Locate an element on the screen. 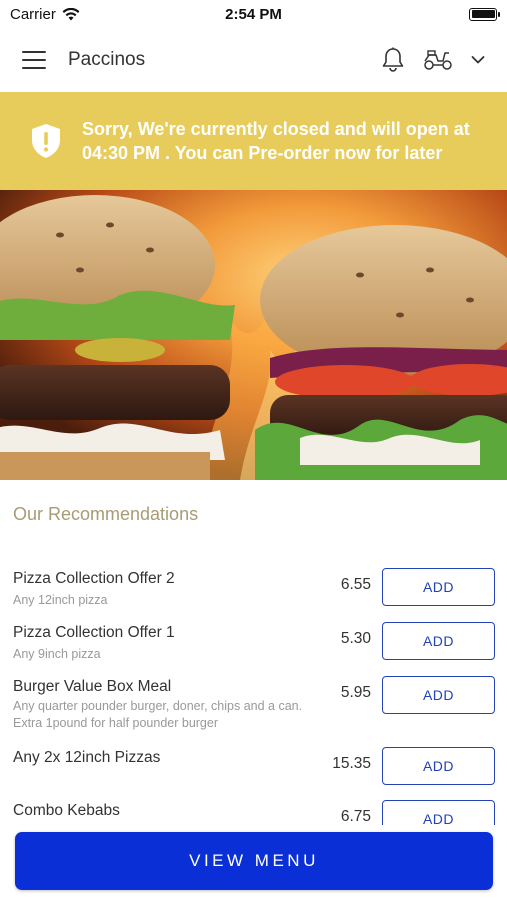 The height and width of the screenshot is (900, 507). hamburger-menu-icon is located at coordinates (34, 60).